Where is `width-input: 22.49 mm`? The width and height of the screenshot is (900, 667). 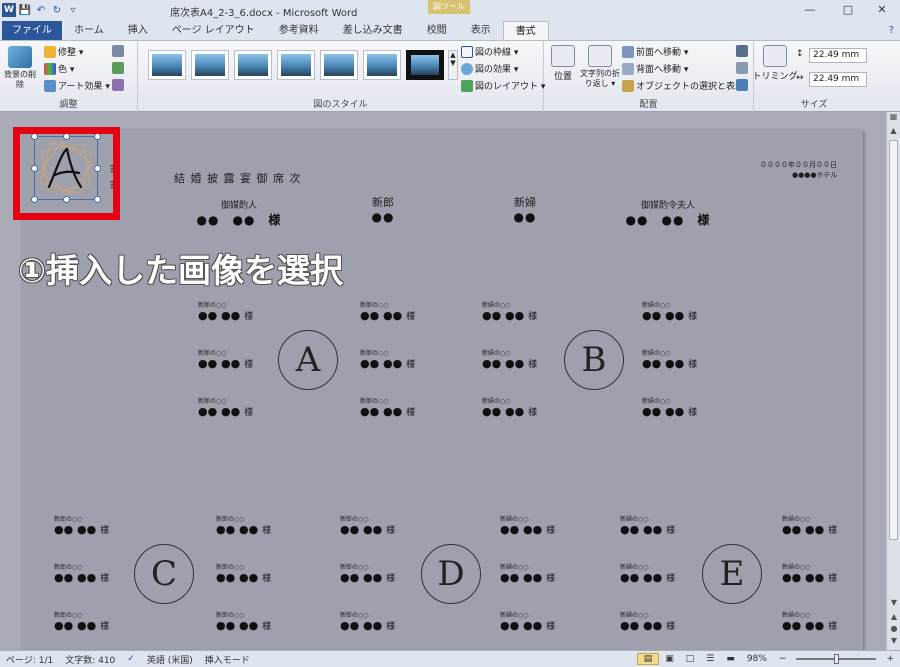 width-input: 22.49 mm is located at coordinates (838, 79).